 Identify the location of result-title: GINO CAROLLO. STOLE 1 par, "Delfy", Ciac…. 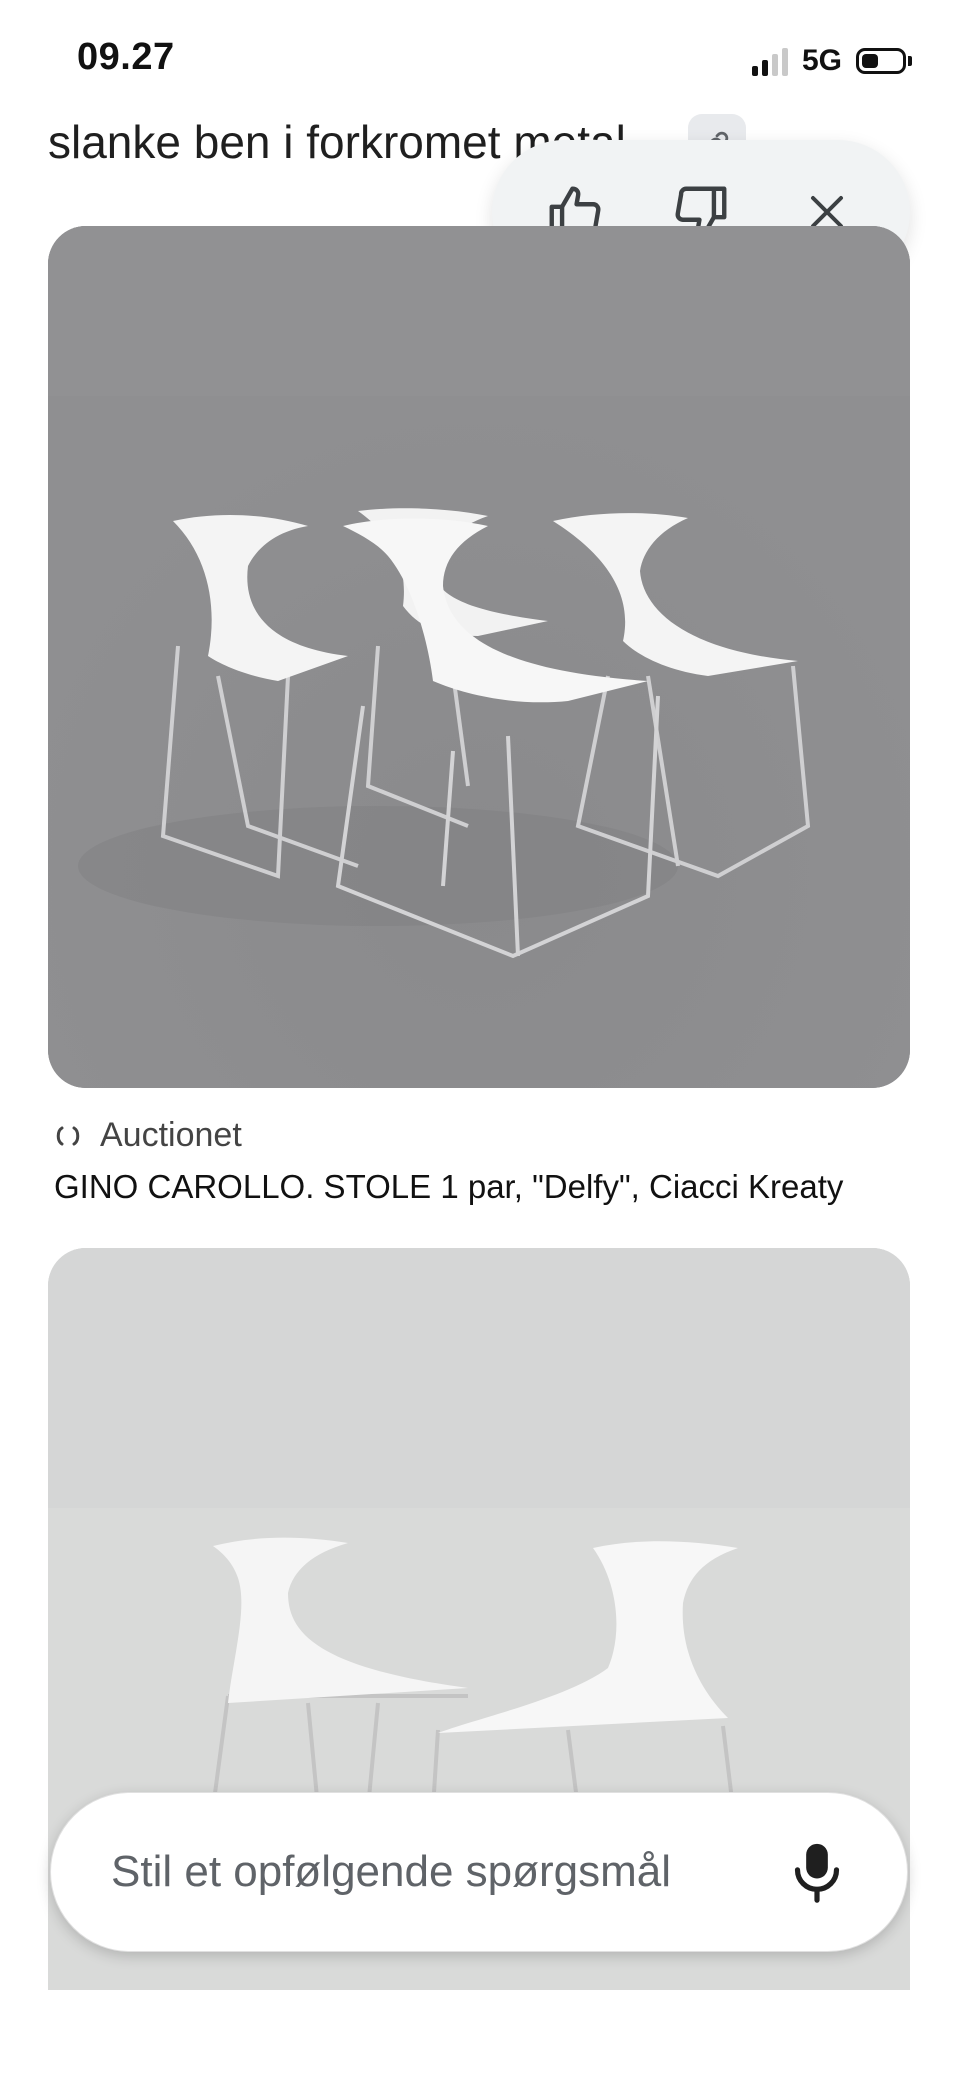
(482, 1187).